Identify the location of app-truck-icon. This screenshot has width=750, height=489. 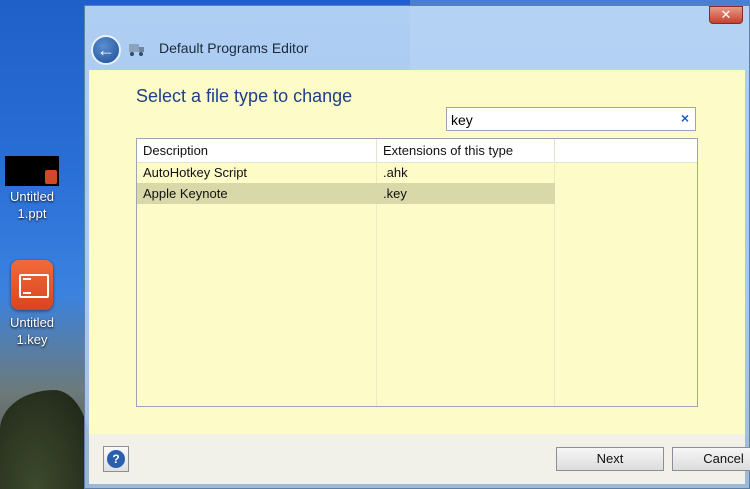
(137, 49).